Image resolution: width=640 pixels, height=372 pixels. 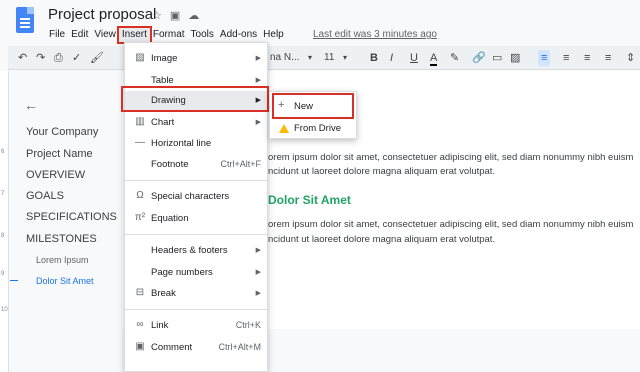 I want to click on menu-item-image: ▨ Image ▶, so click(x=197, y=59).